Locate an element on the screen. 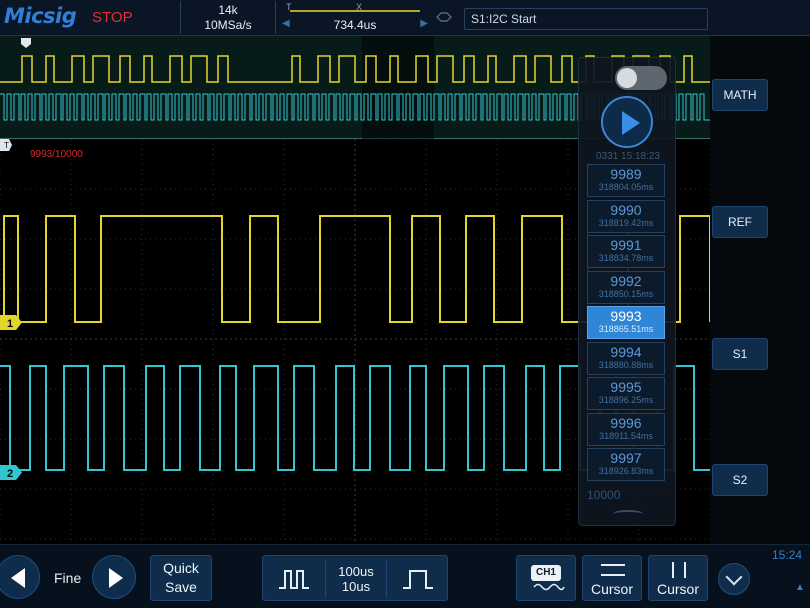 Image resolution: width=810 pixels, height=608 pixels. acquisition-info: 14k 10MSa/s is located at coordinates (228, 17).